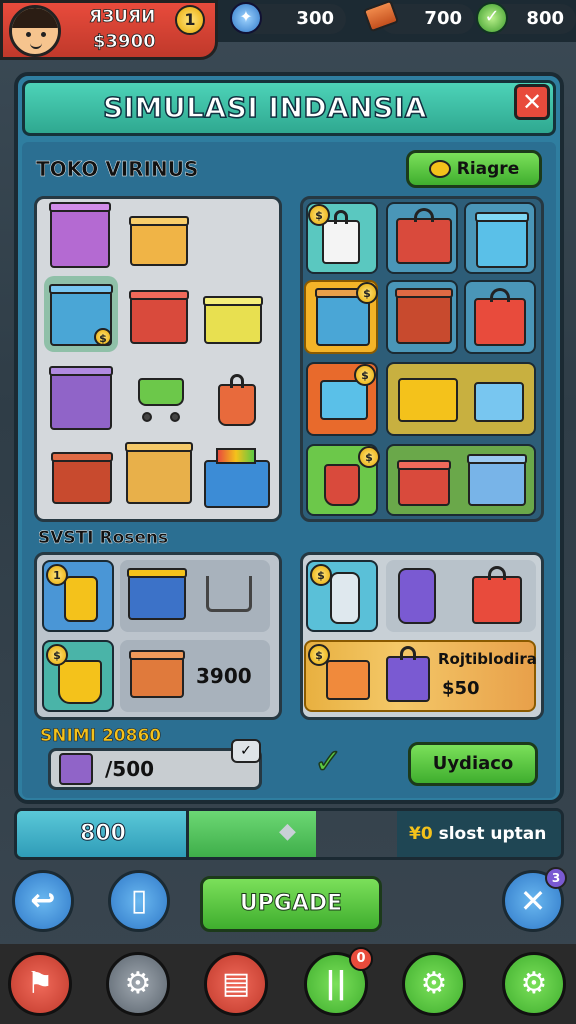  I want to click on inventory-icon: ▯, so click(139, 900).